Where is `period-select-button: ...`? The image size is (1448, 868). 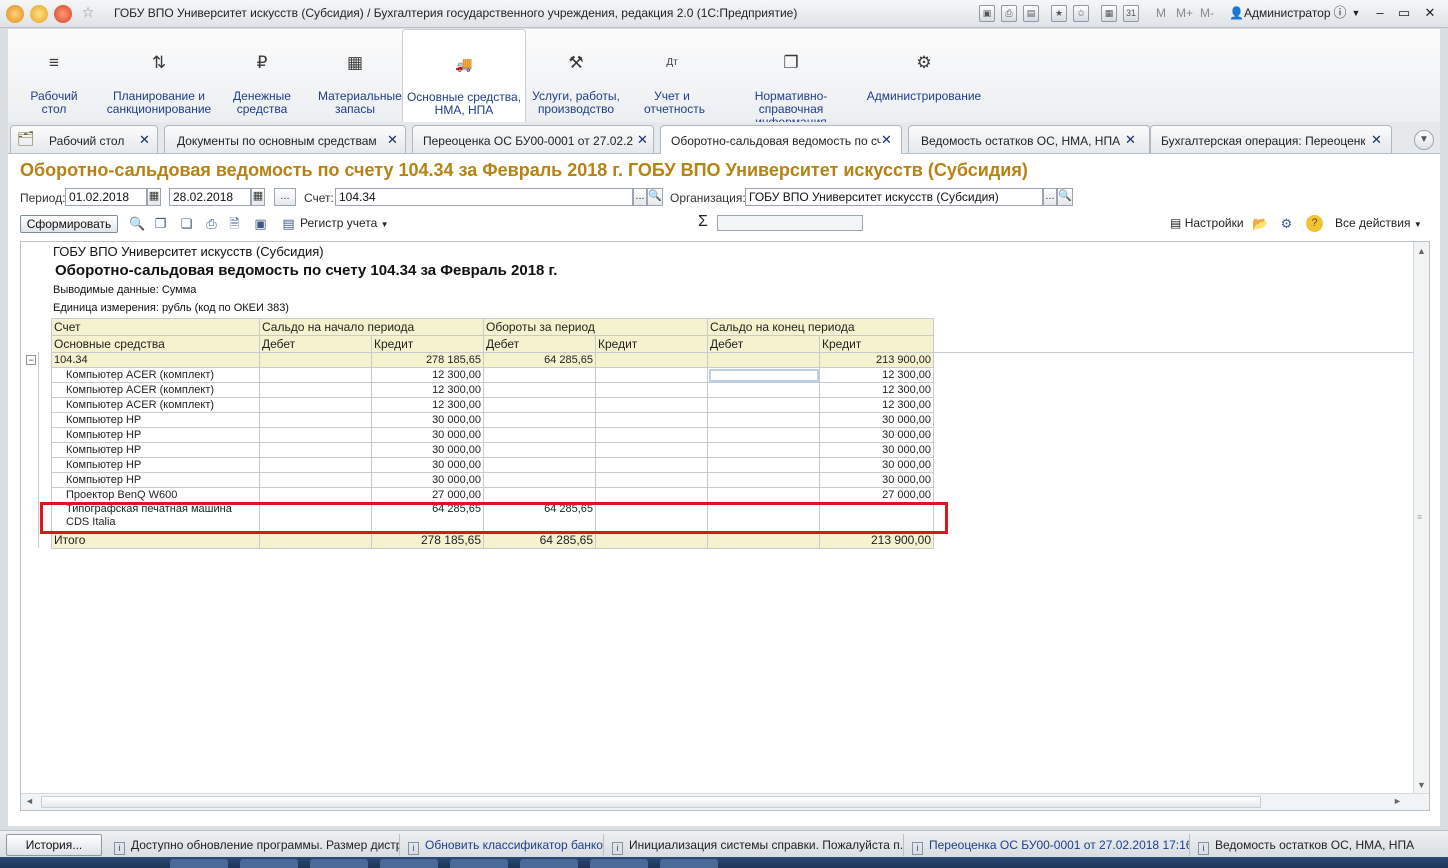
period-select-button: ... is located at coordinates (285, 197).